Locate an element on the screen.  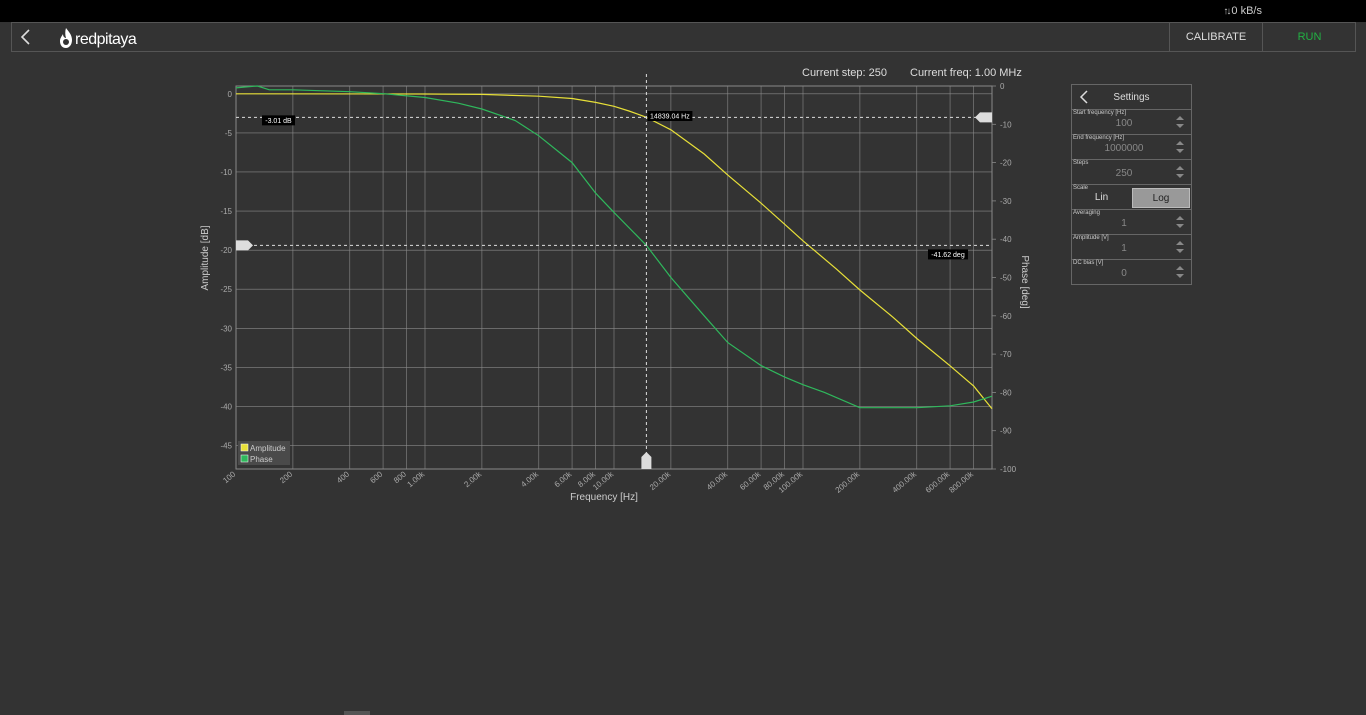
scale-lin-button: Lin is located at coordinates (1101, 198).